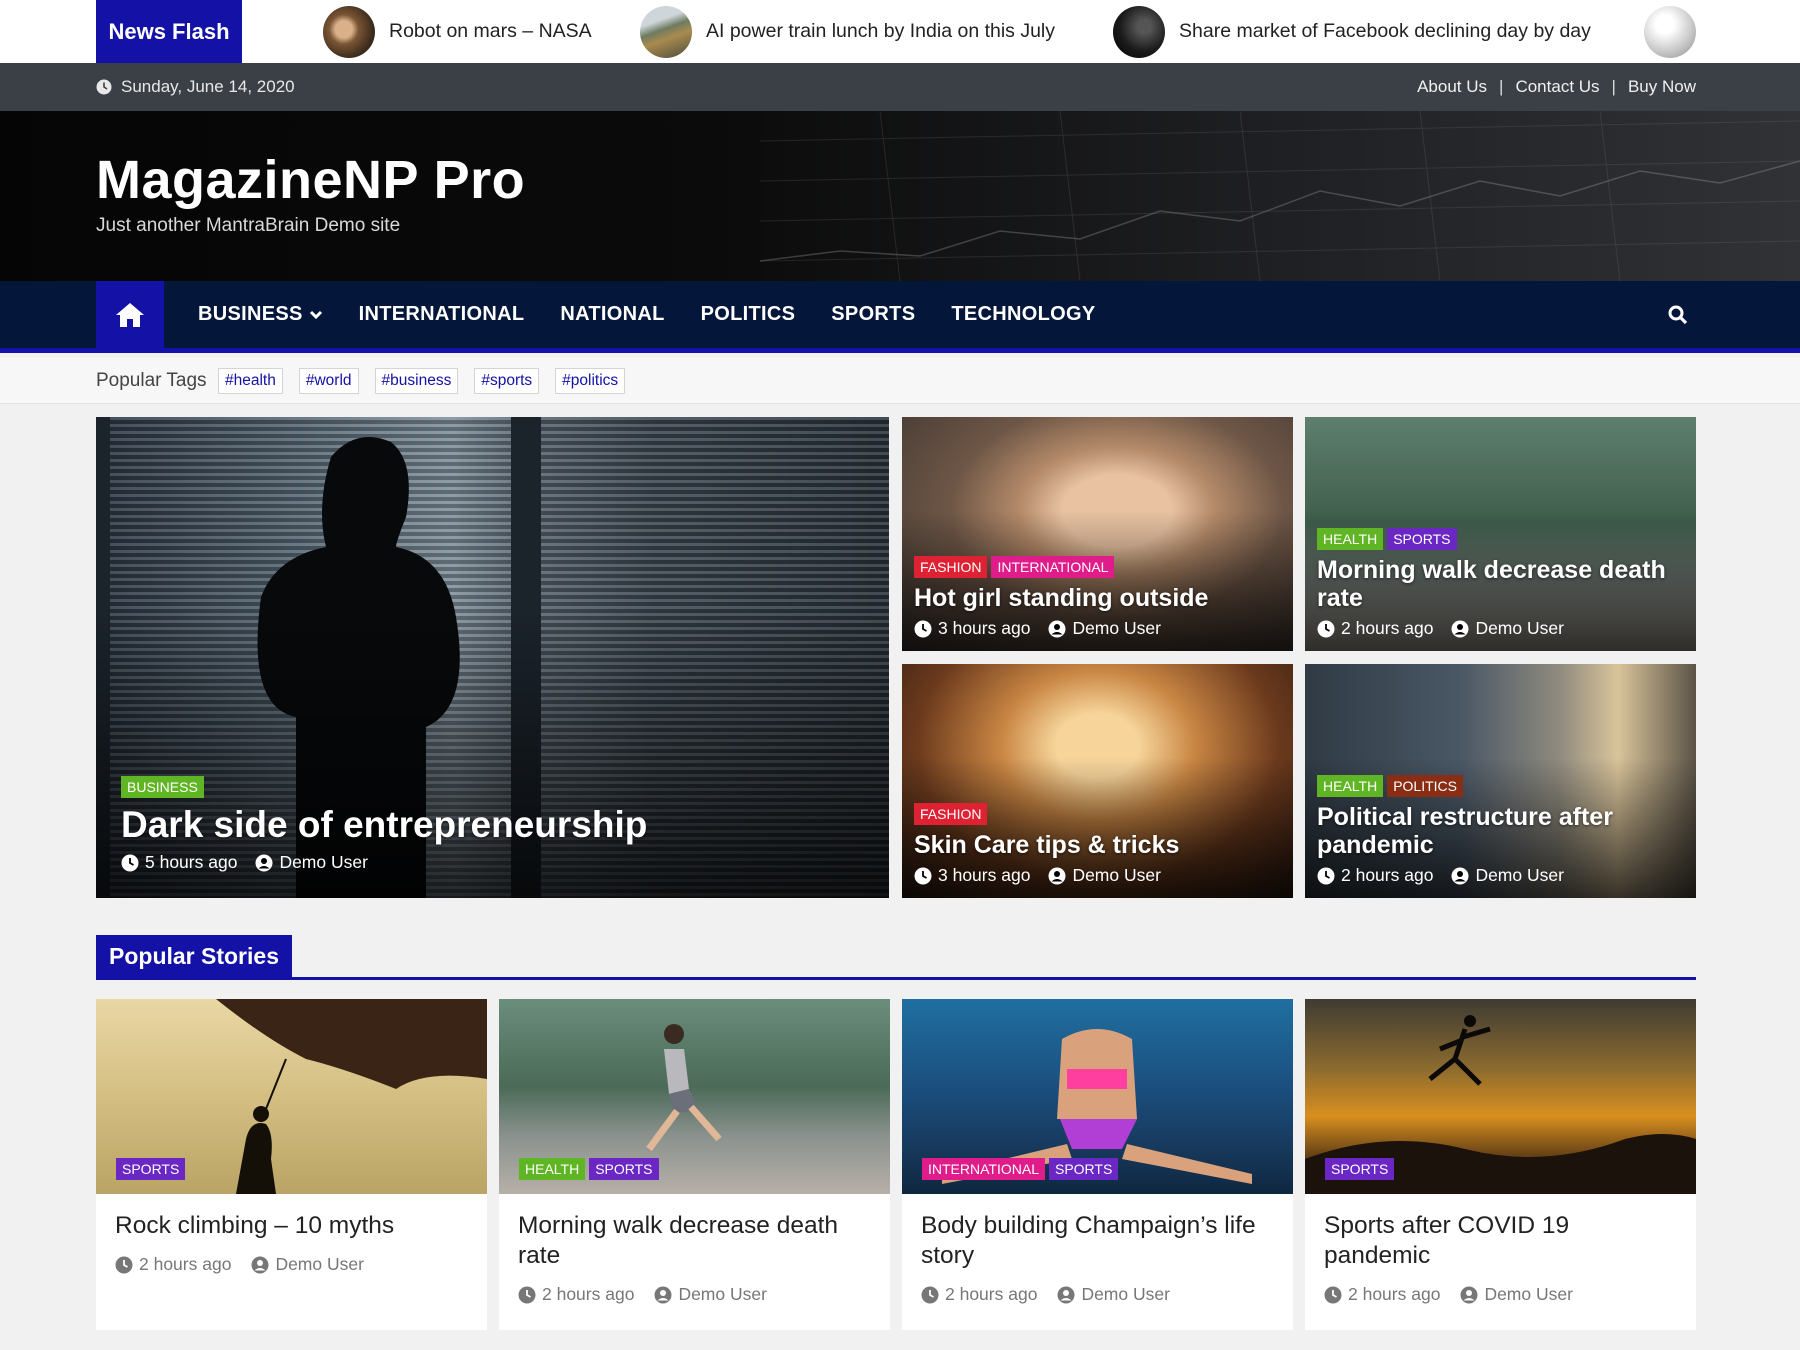 This screenshot has width=1800, height=1350. What do you see at coordinates (416, 381) in the screenshot?
I see `tag-business: #business` at bounding box center [416, 381].